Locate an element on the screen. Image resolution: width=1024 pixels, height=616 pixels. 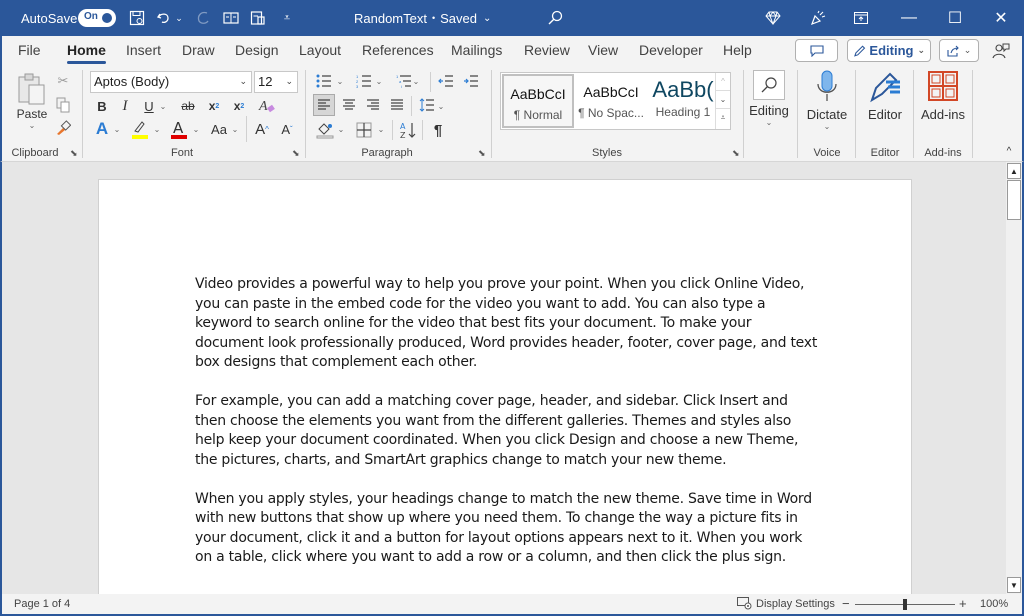
font-launcher-icon: ⬊ is located at coordinates (296, 153).